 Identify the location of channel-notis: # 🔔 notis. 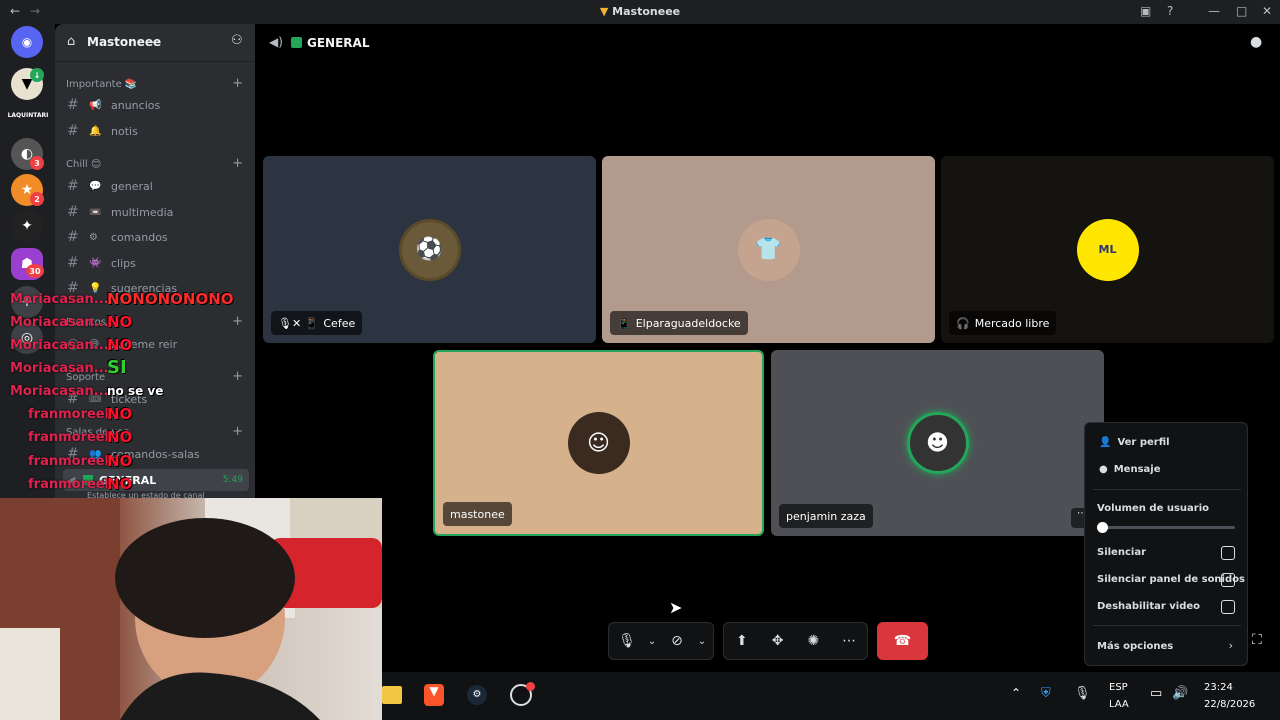
(157, 131).